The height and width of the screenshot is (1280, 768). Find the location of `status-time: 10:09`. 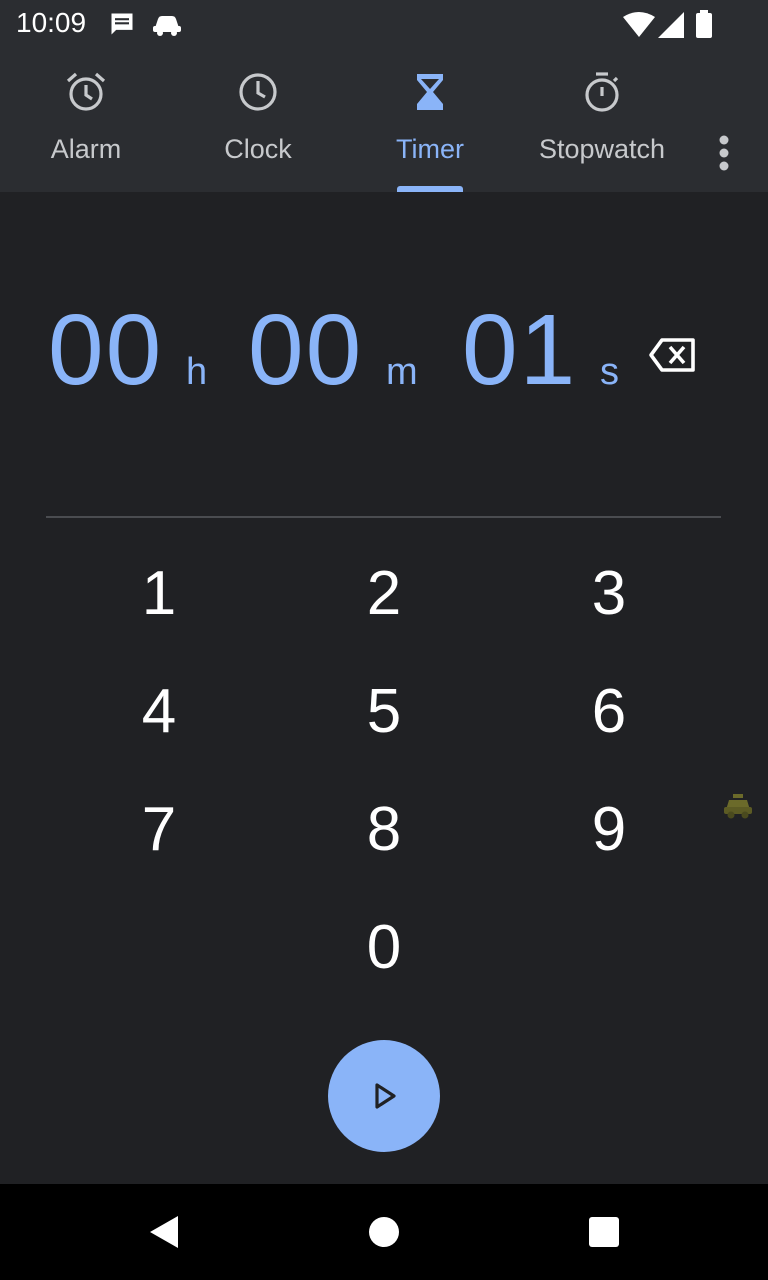

status-time: 10:09 is located at coordinates (51, 22).